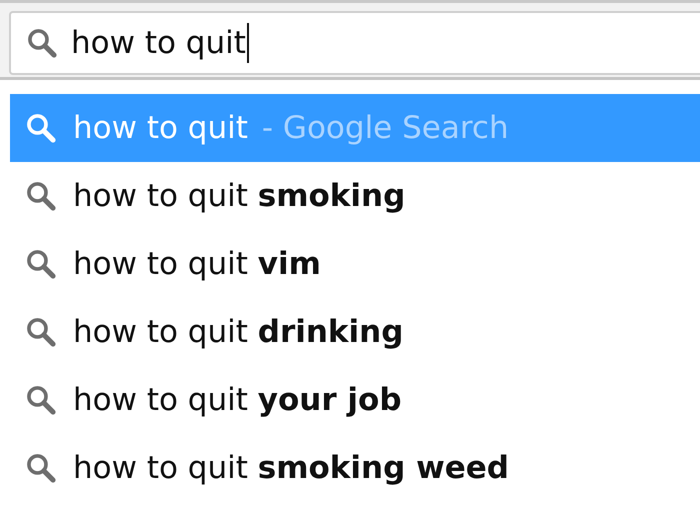 The height and width of the screenshot is (510, 700). Describe the element at coordinates (355, 468) in the screenshot. I see `suggestion-item: how to quit smoking weed` at that location.